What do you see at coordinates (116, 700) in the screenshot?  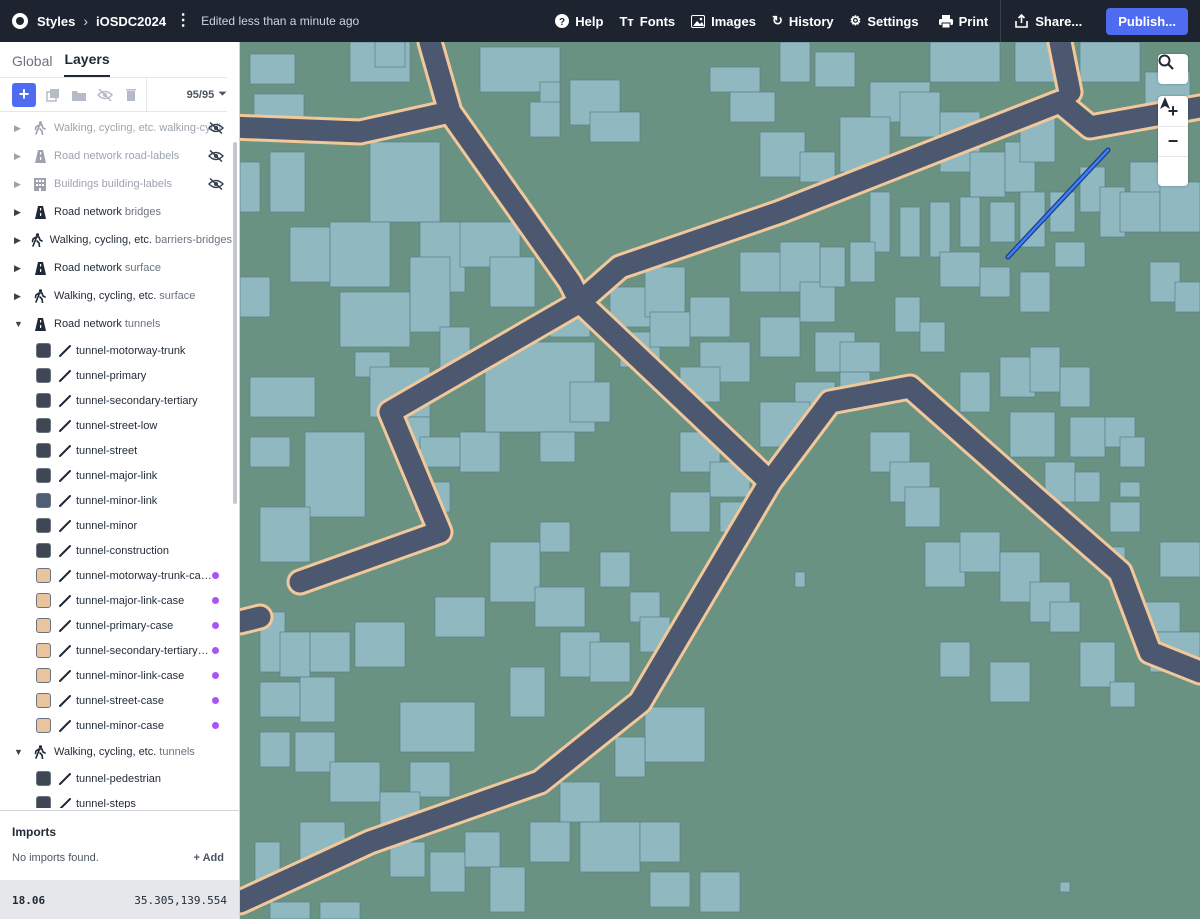 I see `layer-item: tunnel-street-case` at bounding box center [116, 700].